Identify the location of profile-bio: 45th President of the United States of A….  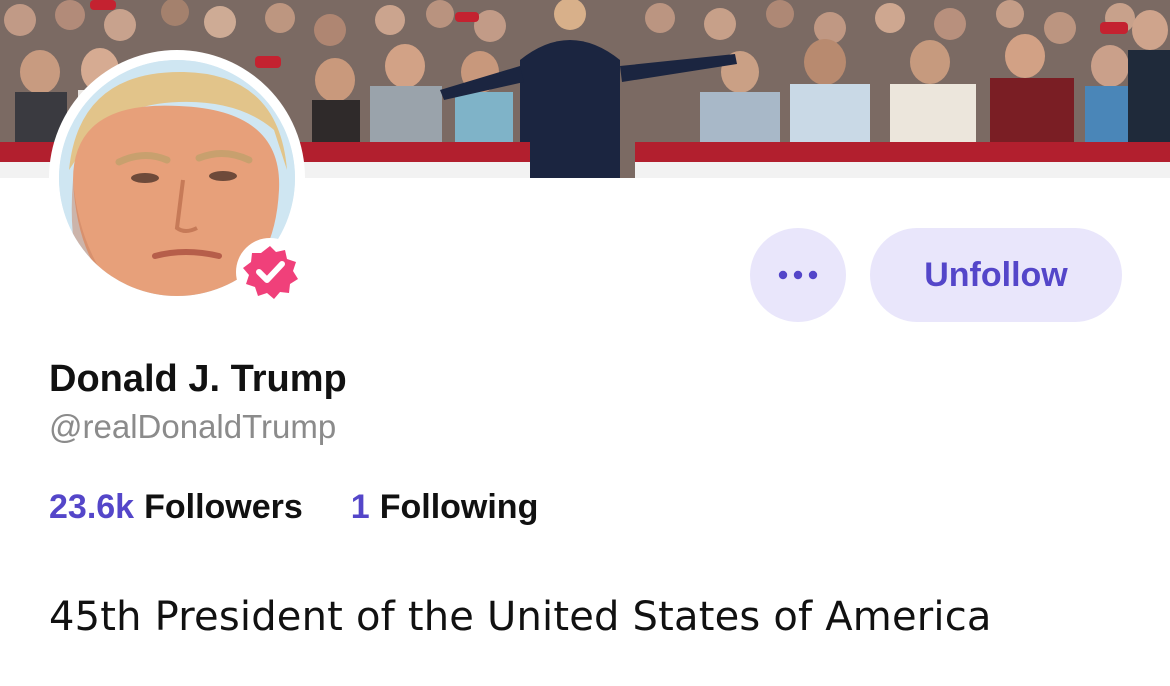
(520, 617).